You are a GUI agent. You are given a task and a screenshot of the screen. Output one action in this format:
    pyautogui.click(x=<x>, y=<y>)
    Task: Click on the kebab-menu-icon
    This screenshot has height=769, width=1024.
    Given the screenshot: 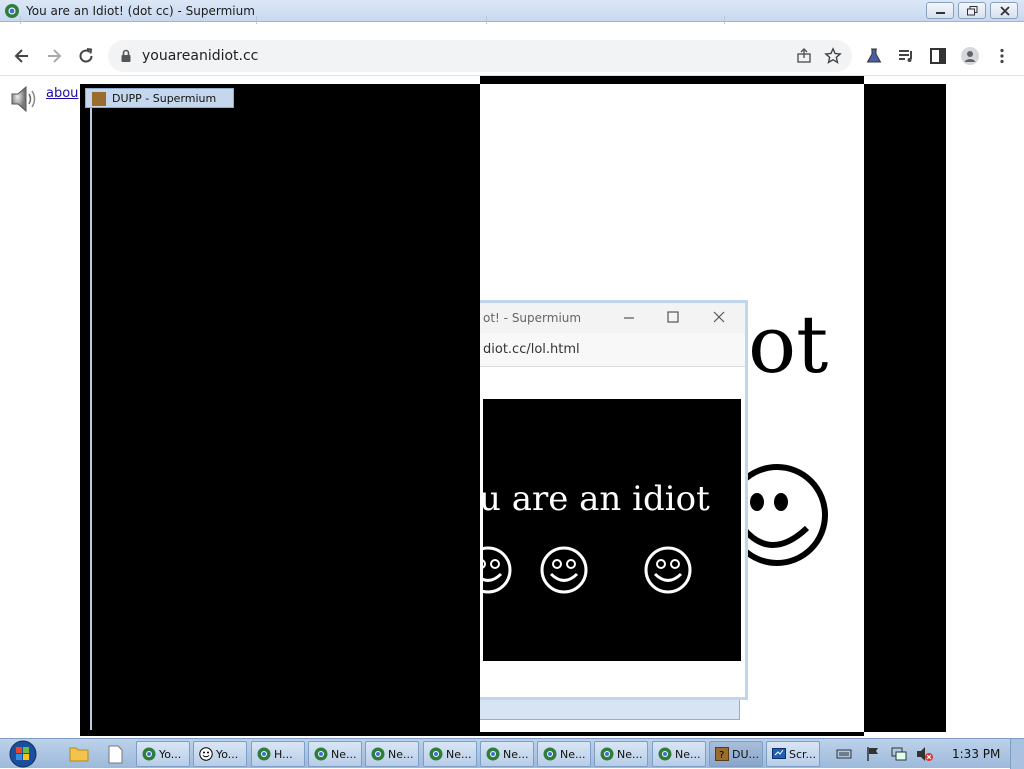 What is the action you would take?
    pyautogui.click(x=1002, y=56)
    